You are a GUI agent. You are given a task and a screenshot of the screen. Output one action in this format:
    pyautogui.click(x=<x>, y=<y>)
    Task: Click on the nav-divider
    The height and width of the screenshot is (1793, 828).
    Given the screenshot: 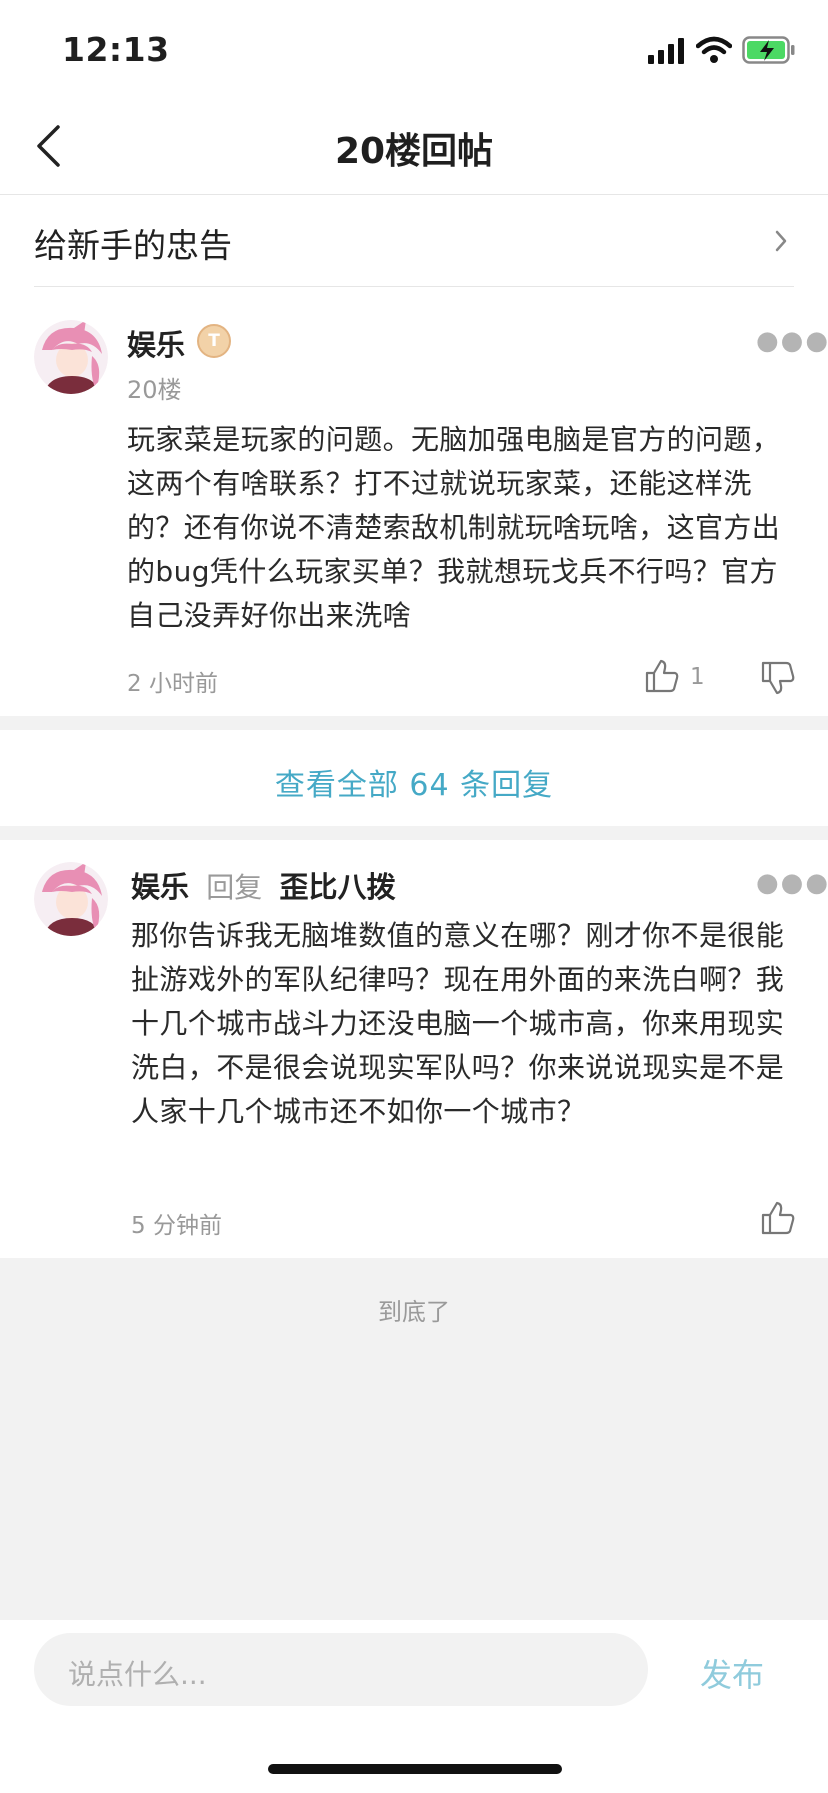 What is the action you would take?
    pyautogui.click(x=414, y=194)
    